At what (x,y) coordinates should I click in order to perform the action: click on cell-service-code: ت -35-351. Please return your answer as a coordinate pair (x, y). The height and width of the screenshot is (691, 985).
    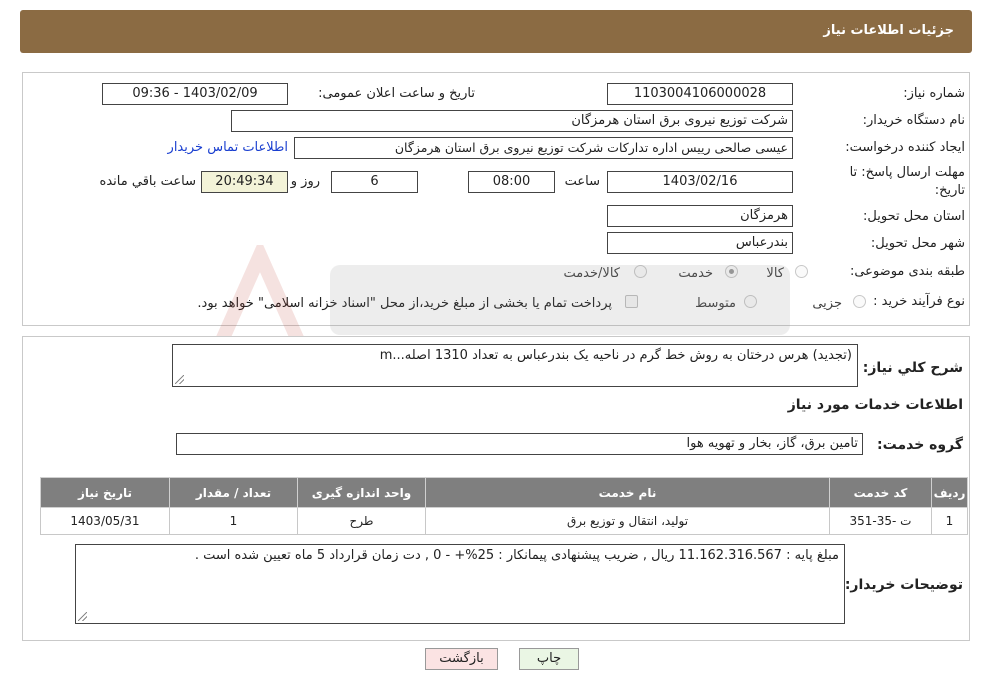
    Looking at the image, I should click on (880, 521).